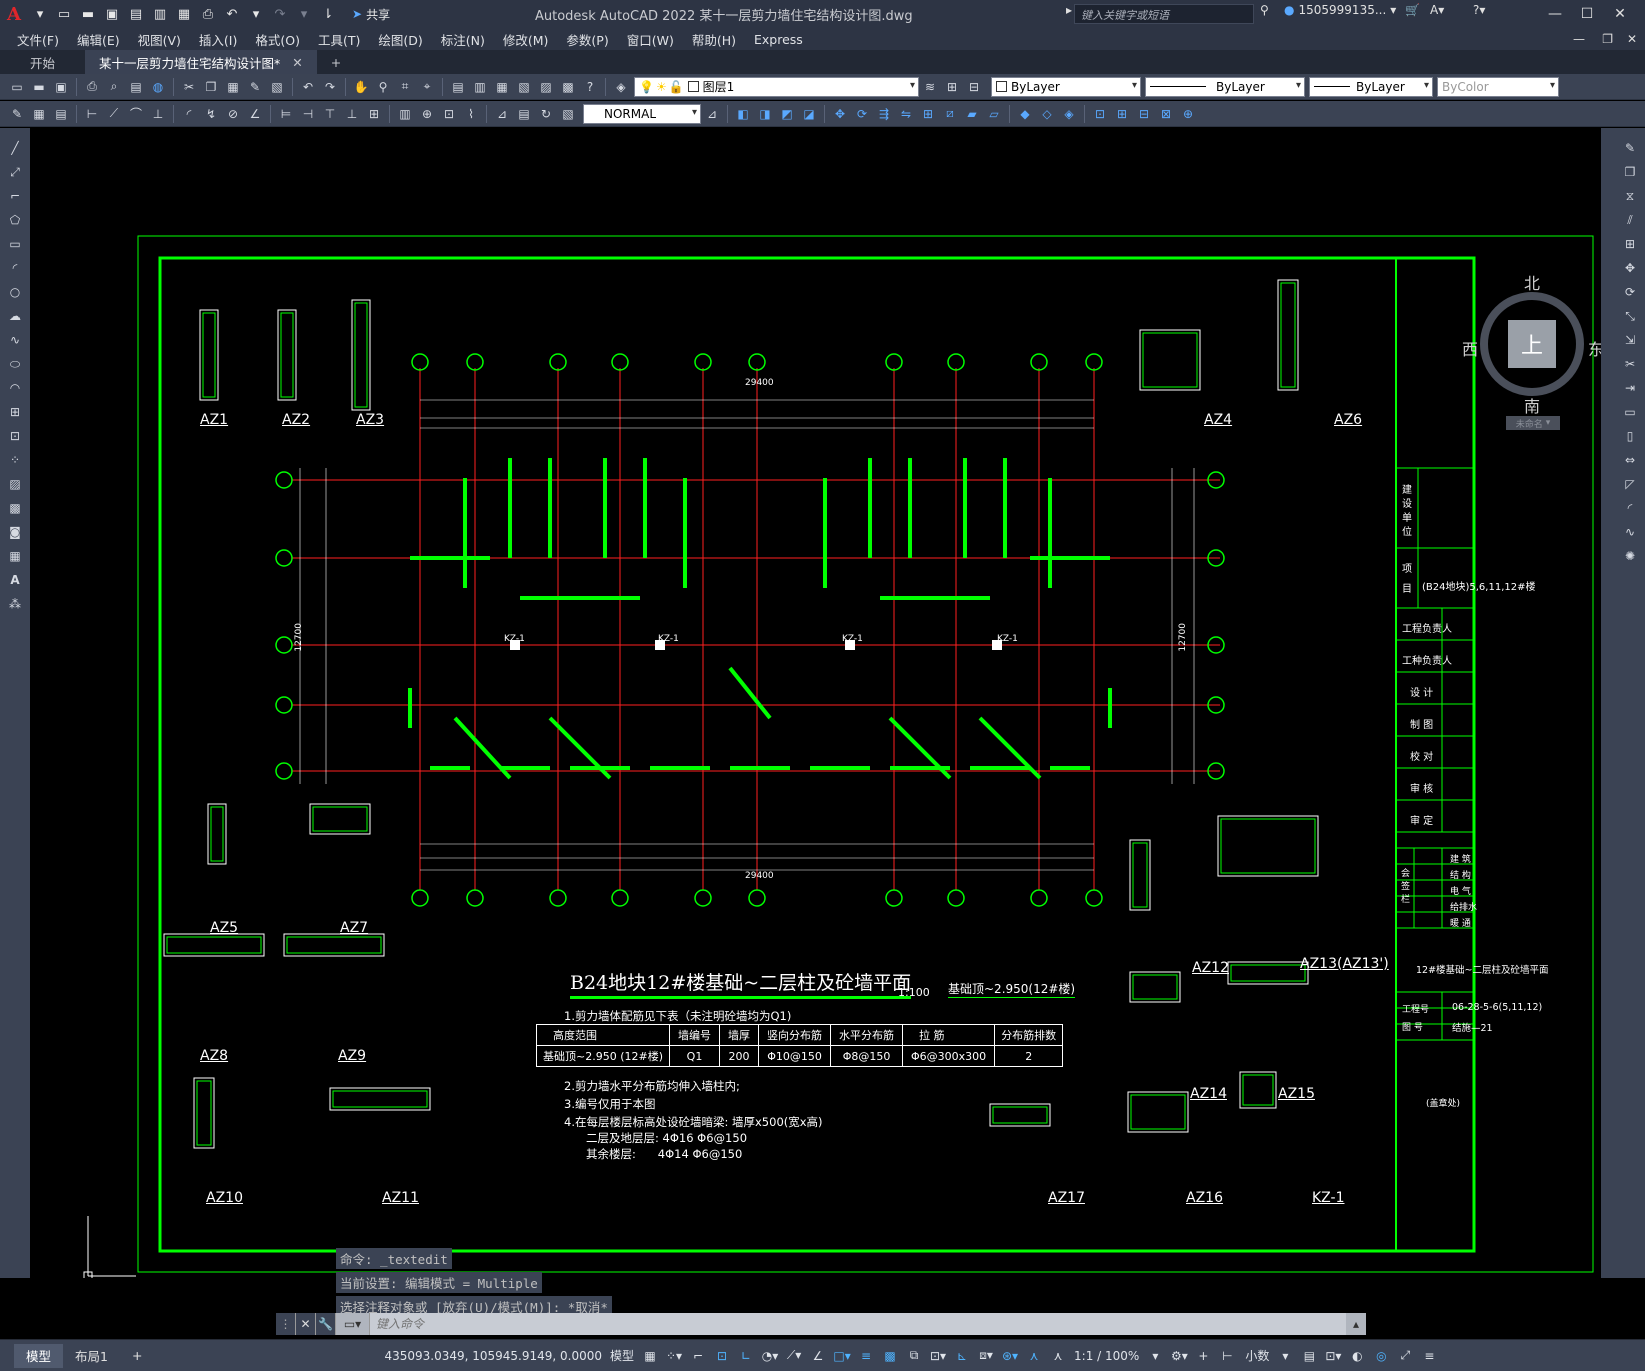 This screenshot has width=1645, height=1371. Describe the element at coordinates (952, 87) in the screenshot. I see `layer-previous-icon: ⊞` at that location.